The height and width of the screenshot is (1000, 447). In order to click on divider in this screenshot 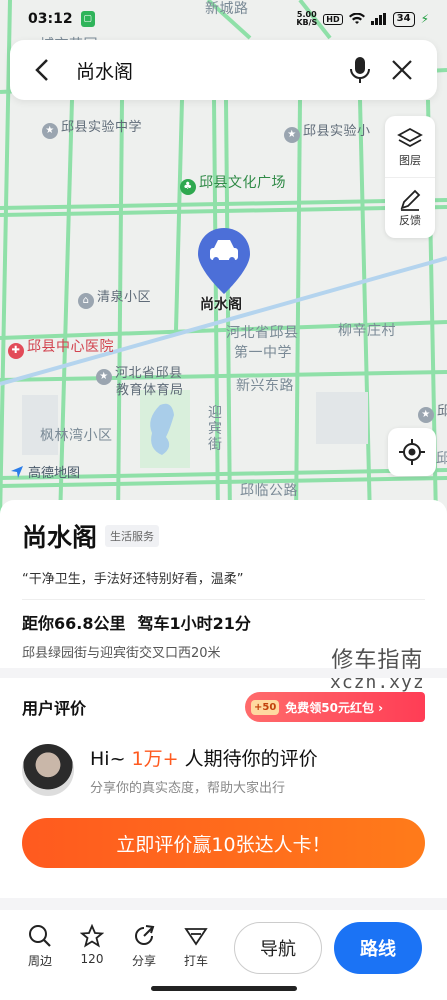, I will do `click(223, 599)`.